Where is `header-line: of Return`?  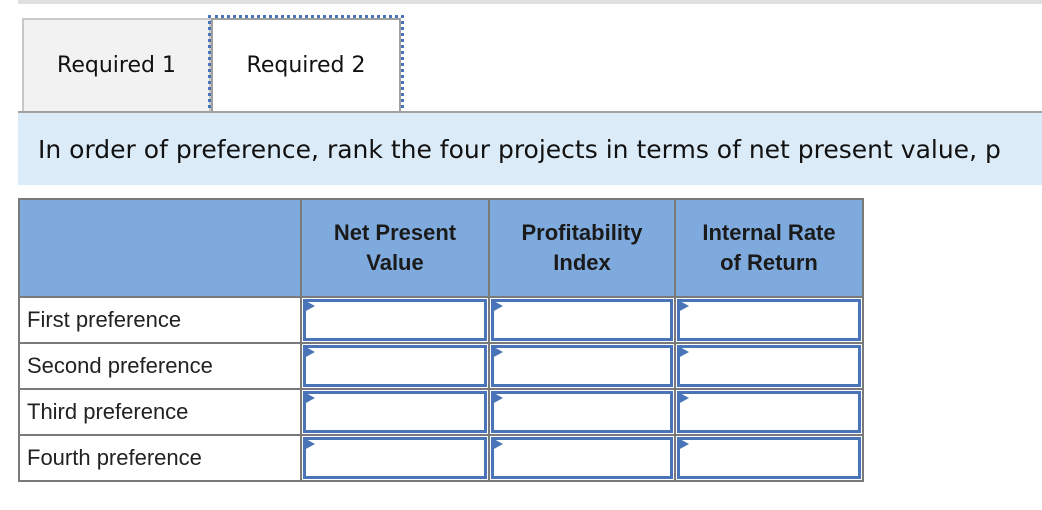 header-line: of Return is located at coordinates (769, 262).